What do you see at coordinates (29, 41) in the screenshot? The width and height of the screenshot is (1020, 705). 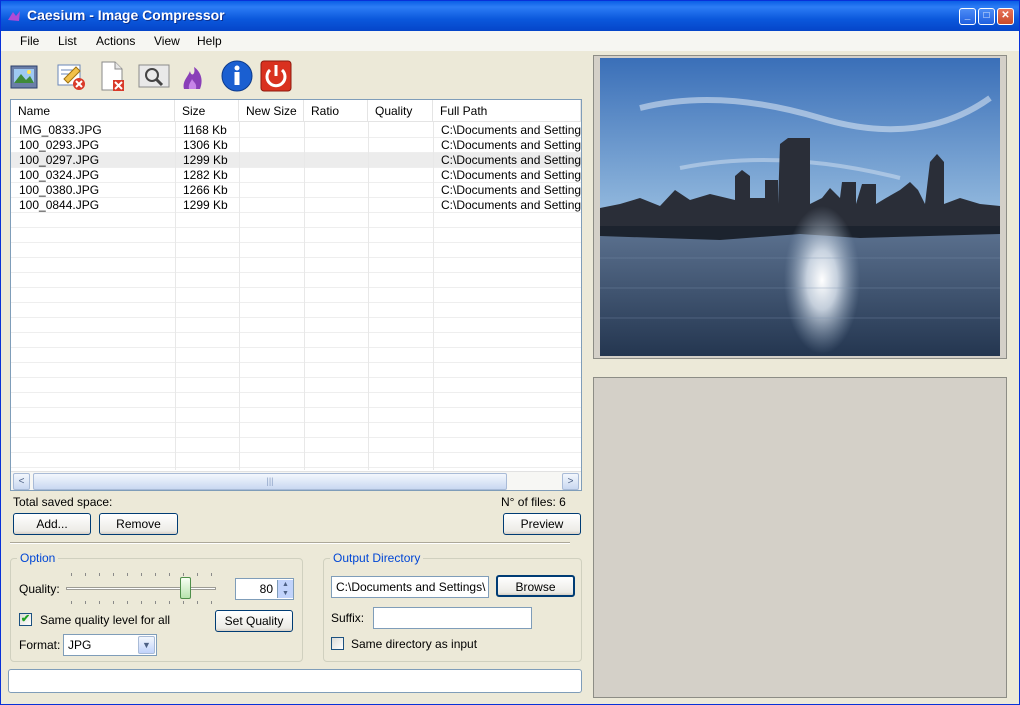 I see `menu-file: File` at bounding box center [29, 41].